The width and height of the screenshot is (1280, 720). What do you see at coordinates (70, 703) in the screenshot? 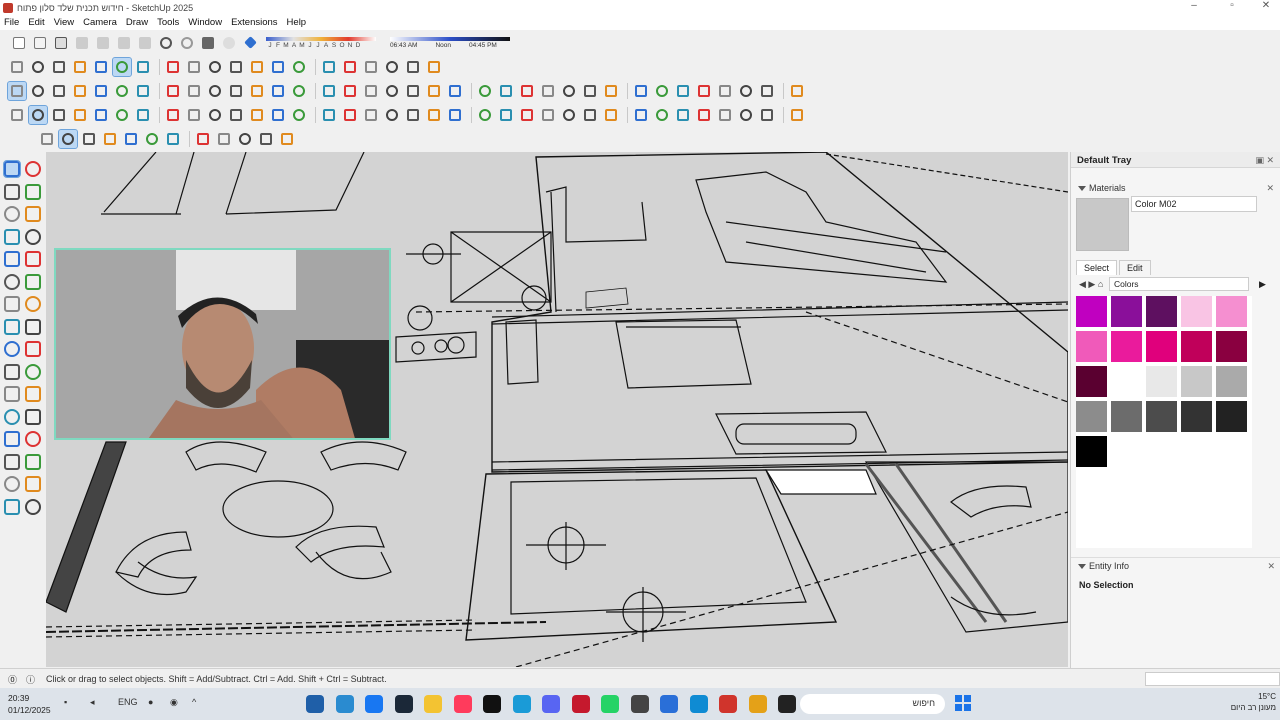
I see `notification-icon: ▪` at bounding box center [70, 703].